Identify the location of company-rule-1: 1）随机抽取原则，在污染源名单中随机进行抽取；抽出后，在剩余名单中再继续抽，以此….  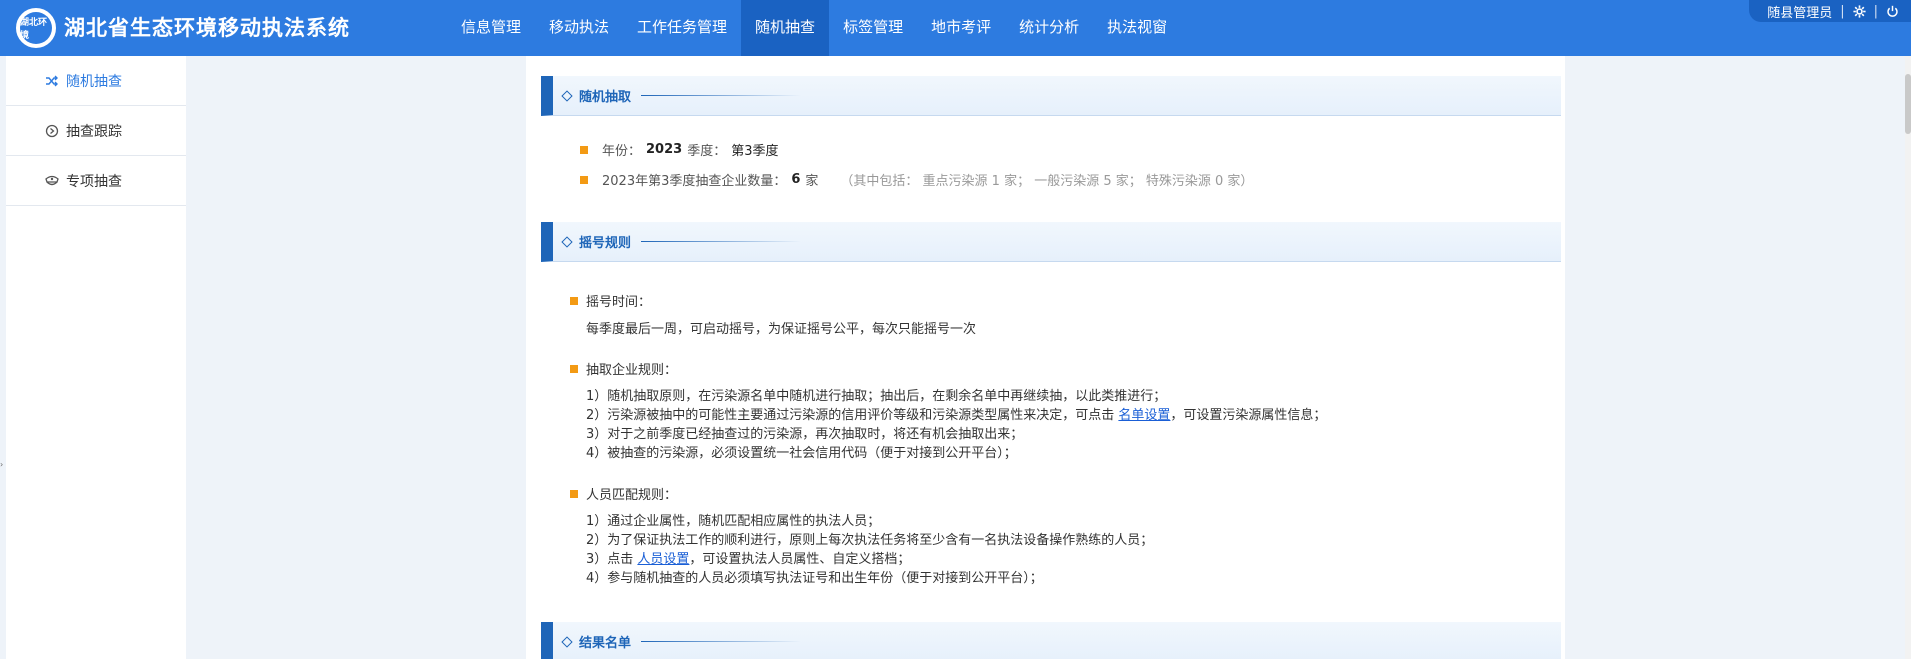
(876, 396).